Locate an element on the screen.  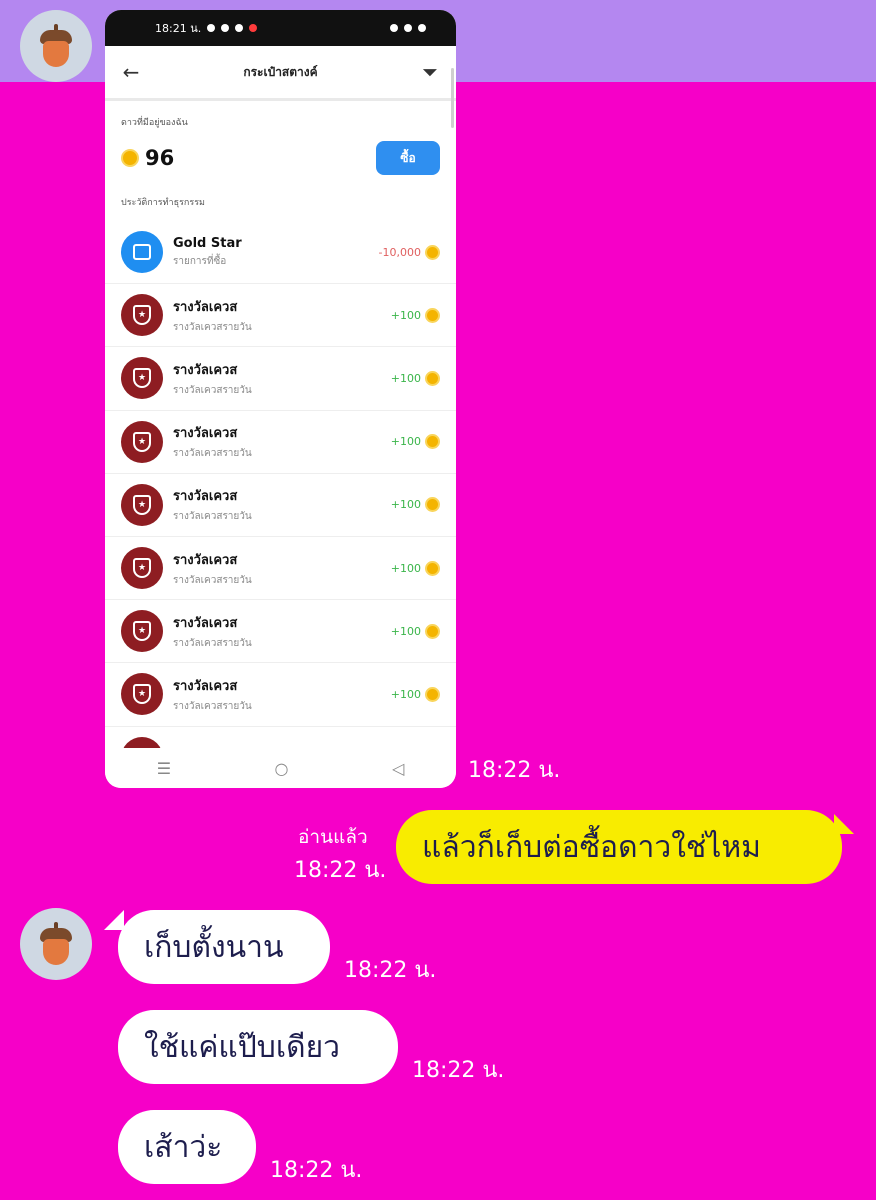
phone-nav-bar: ☰ ○ ◁ is located at coordinates (280, 768).